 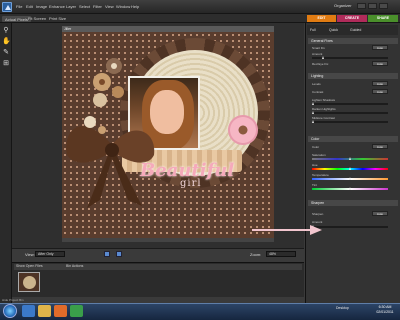 What do you see at coordinates (383, 6) in the screenshot?
I see `close-icon` at bounding box center [383, 6].